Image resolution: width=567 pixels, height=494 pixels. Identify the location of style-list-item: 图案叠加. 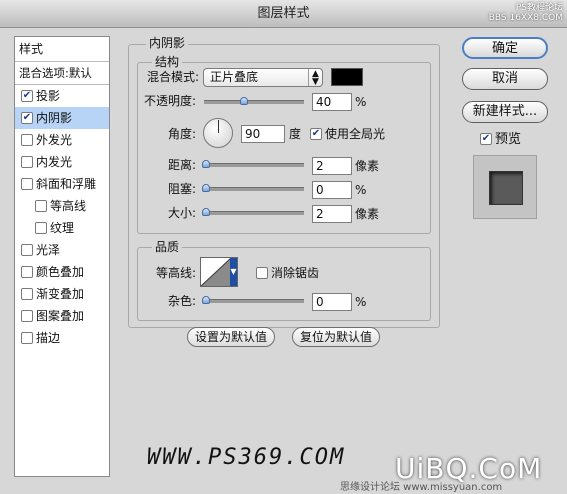
(62, 316).